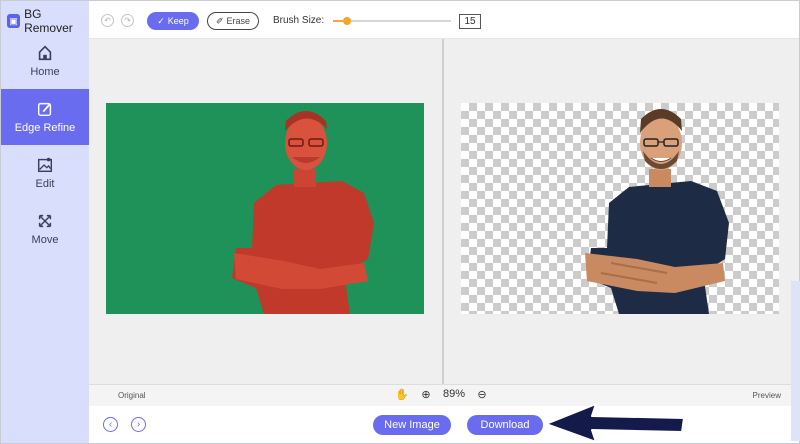  I want to click on previous-button: ‹, so click(110, 424).